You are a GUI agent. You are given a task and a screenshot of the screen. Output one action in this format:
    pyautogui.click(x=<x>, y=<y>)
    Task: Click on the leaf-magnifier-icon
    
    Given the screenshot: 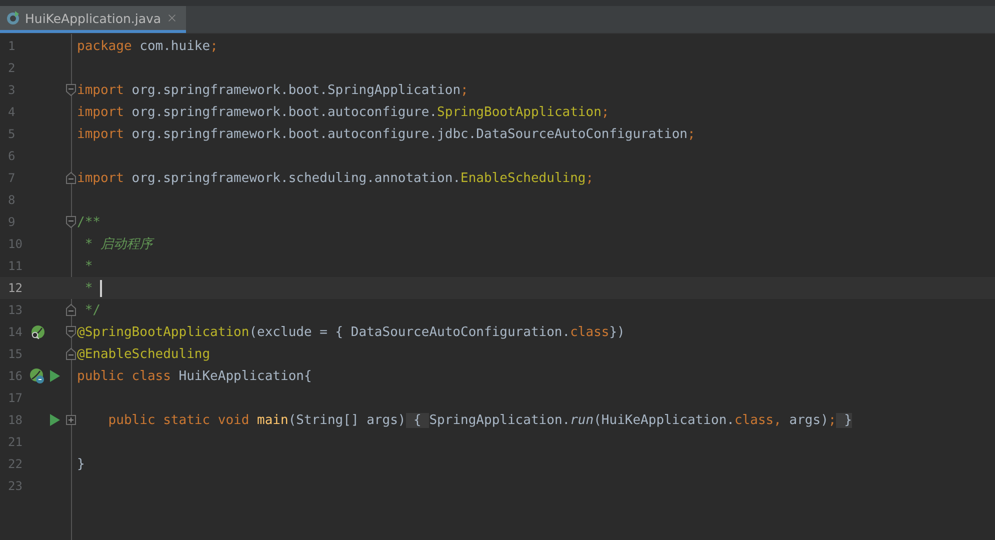 What is the action you would take?
    pyautogui.click(x=37, y=332)
    